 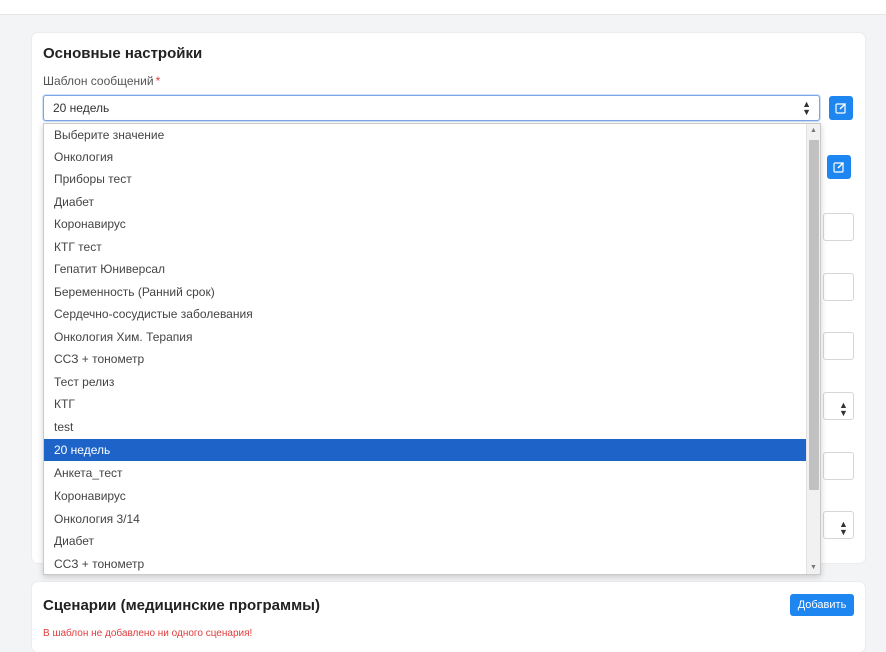 I want to click on dropdown-option-selected: 20 недель, so click(x=425, y=450).